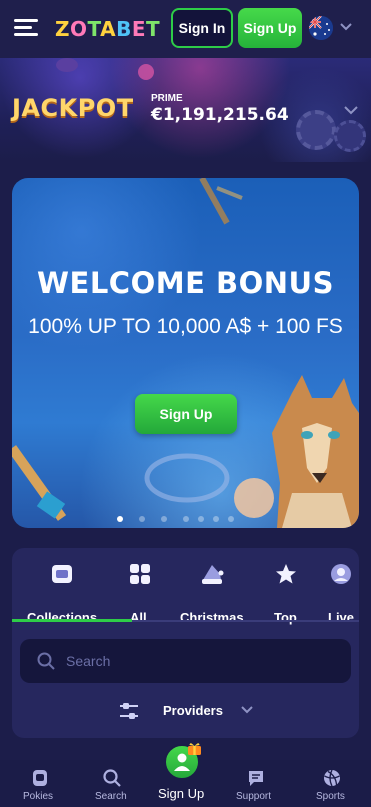 This screenshot has width=371, height=807. What do you see at coordinates (186, 414) in the screenshot?
I see `banner-sign-up-button: Sign Up` at bounding box center [186, 414].